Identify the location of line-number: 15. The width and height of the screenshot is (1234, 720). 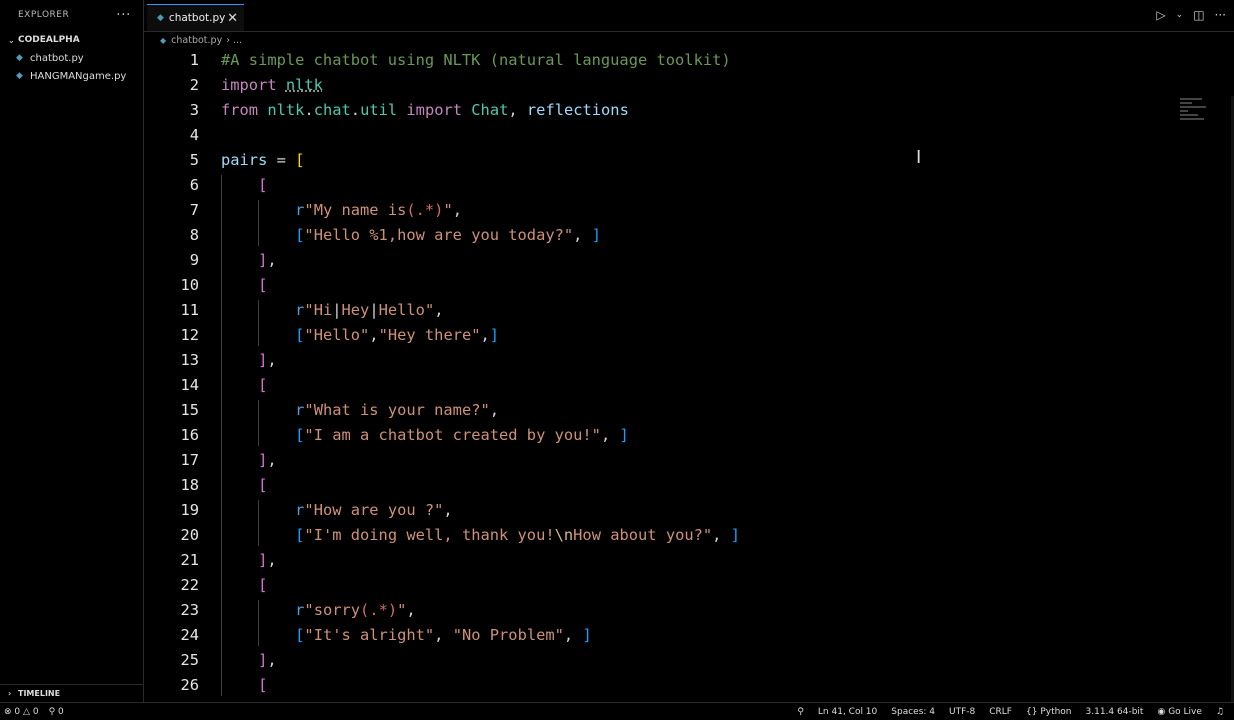
(189, 410).